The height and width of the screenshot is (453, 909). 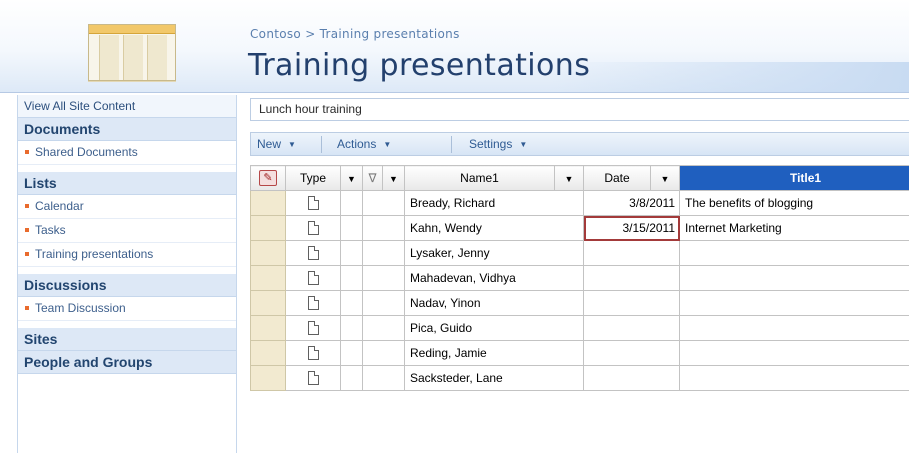 What do you see at coordinates (494, 253) in the screenshot?
I see `name-cell: Lysaker, Jenny` at bounding box center [494, 253].